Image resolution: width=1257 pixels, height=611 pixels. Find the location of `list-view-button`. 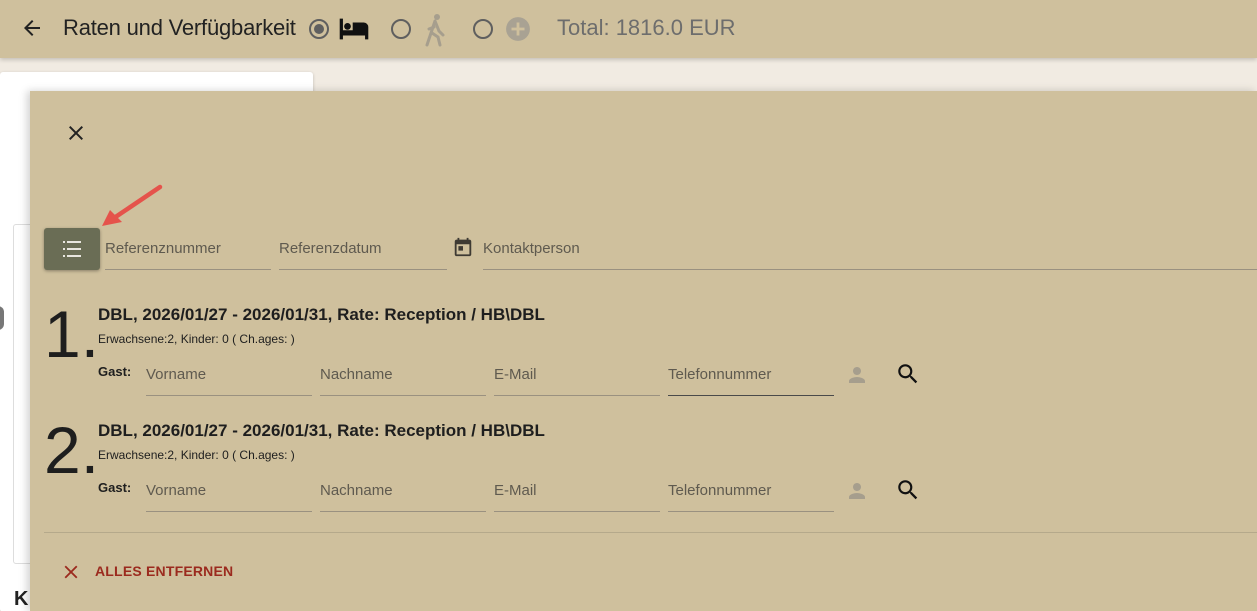

list-view-button is located at coordinates (72, 249).